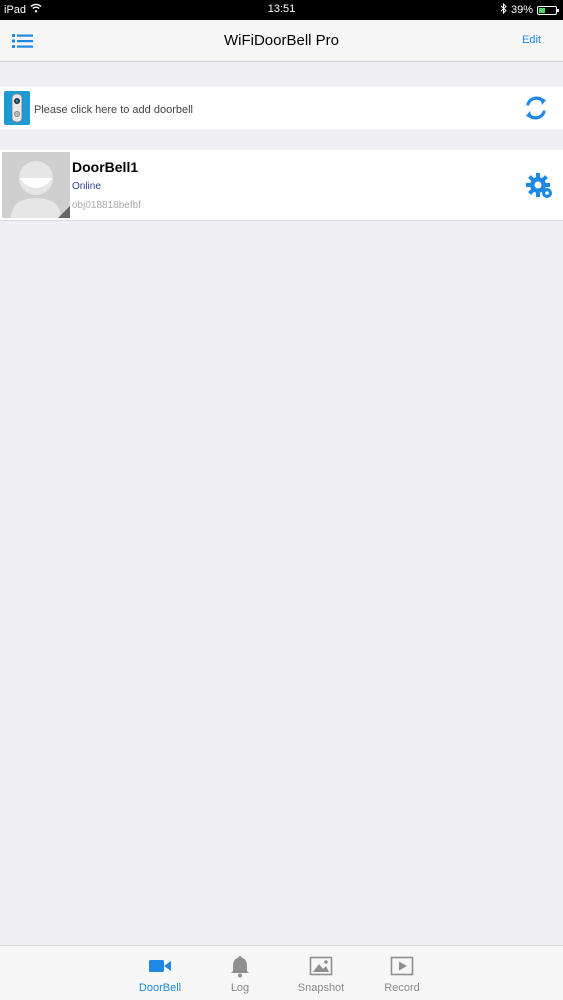 Image resolution: width=563 pixels, height=1000 pixels. What do you see at coordinates (548, 10) in the screenshot?
I see `battery-icon` at bounding box center [548, 10].